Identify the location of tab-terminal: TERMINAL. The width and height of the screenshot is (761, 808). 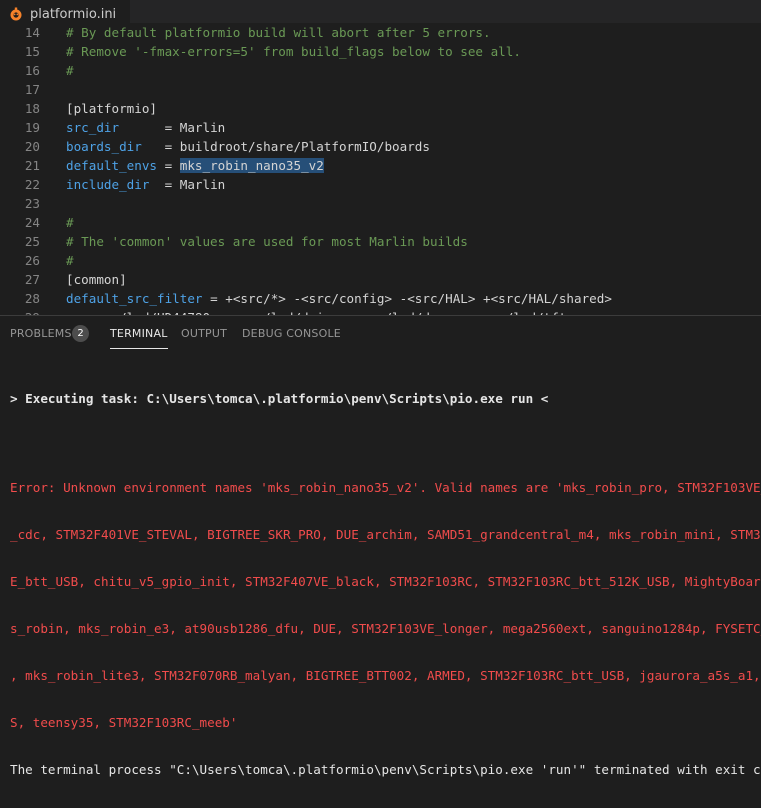
(139, 334).